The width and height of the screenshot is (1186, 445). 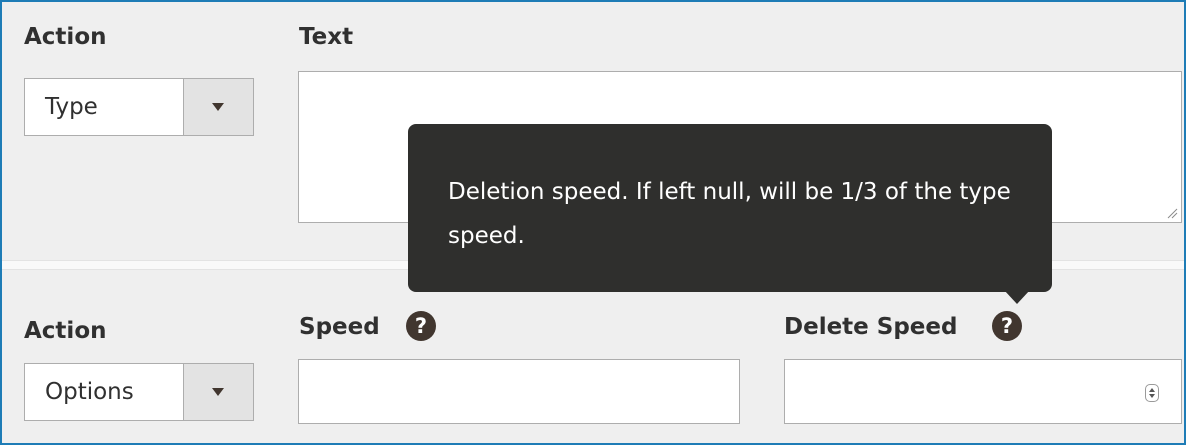 I want to click on action-select-value: Type, so click(x=71, y=107).